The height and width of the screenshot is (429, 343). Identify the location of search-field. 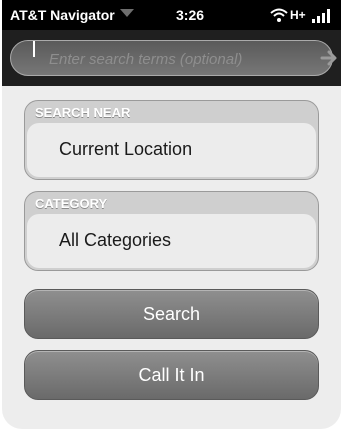
(173, 58).